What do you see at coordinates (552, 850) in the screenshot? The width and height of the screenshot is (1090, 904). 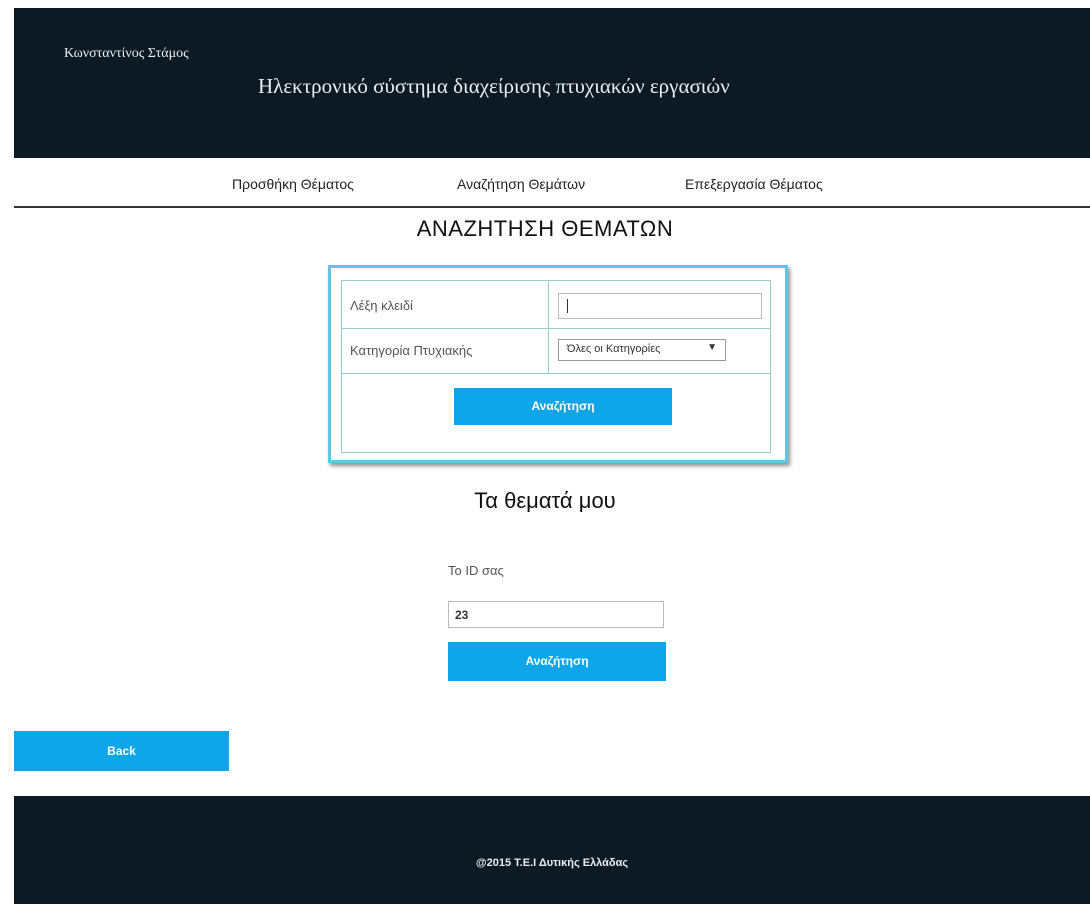 I see `footer: @2015 Τ.Ε.Ι Δυτικής Ελλάδας` at bounding box center [552, 850].